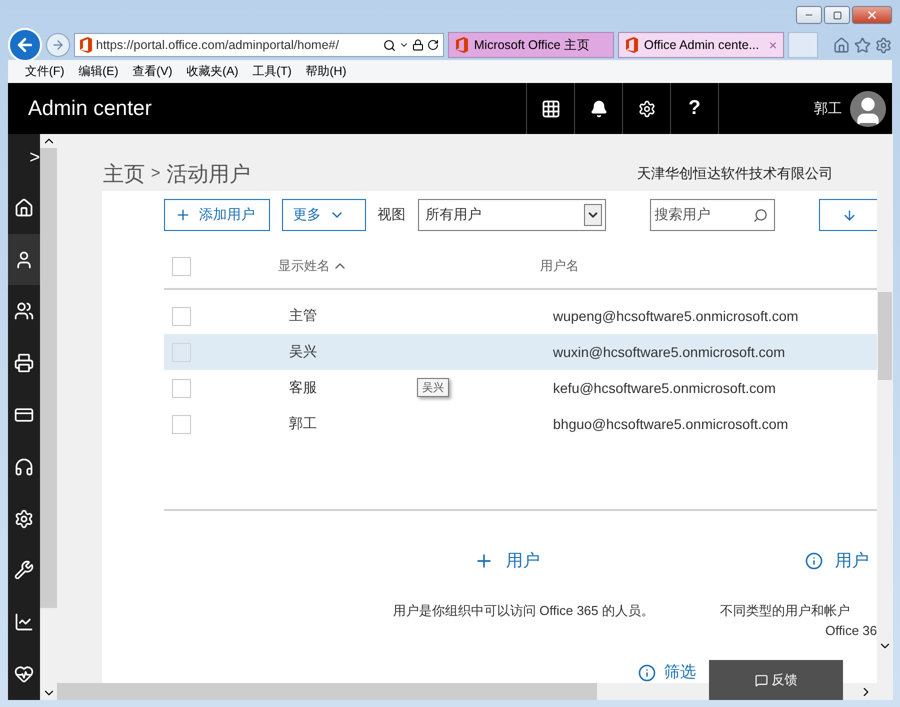 This screenshot has width=900, height=707. What do you see at coordinates (24, 570) in the screenshot?
I see `wrench-icon` at bounding box center [24, 570].